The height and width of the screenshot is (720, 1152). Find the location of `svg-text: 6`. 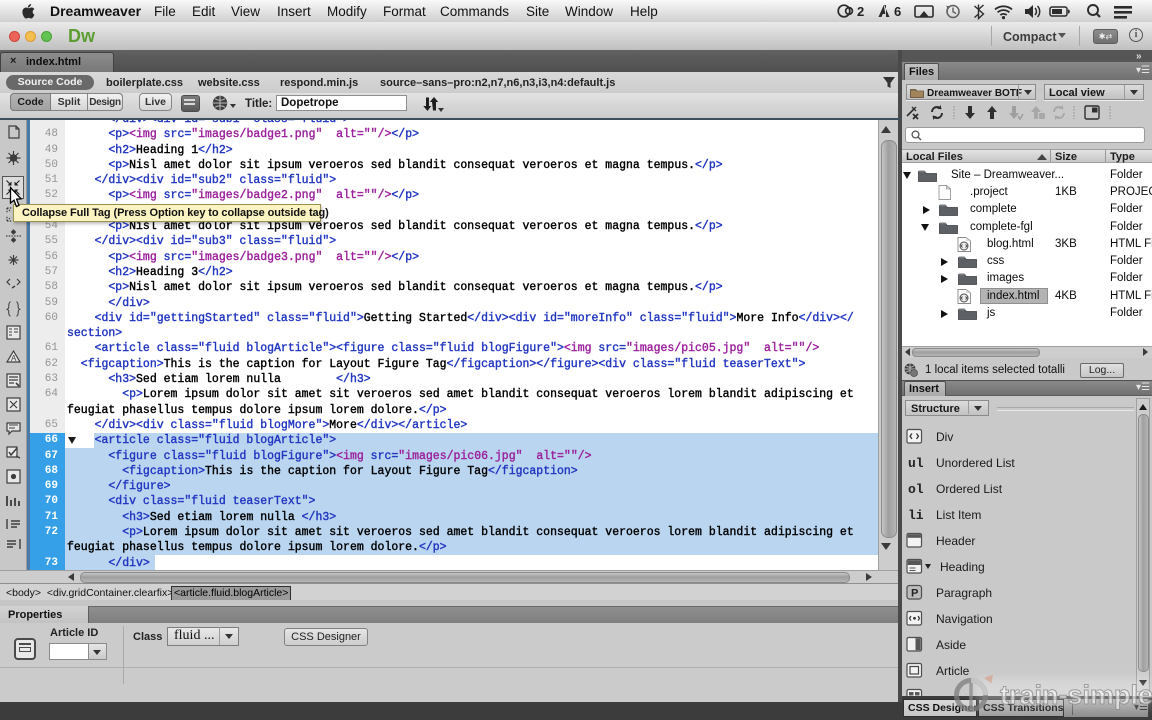

svg-text: 6 is located at coordinates (897, 11).